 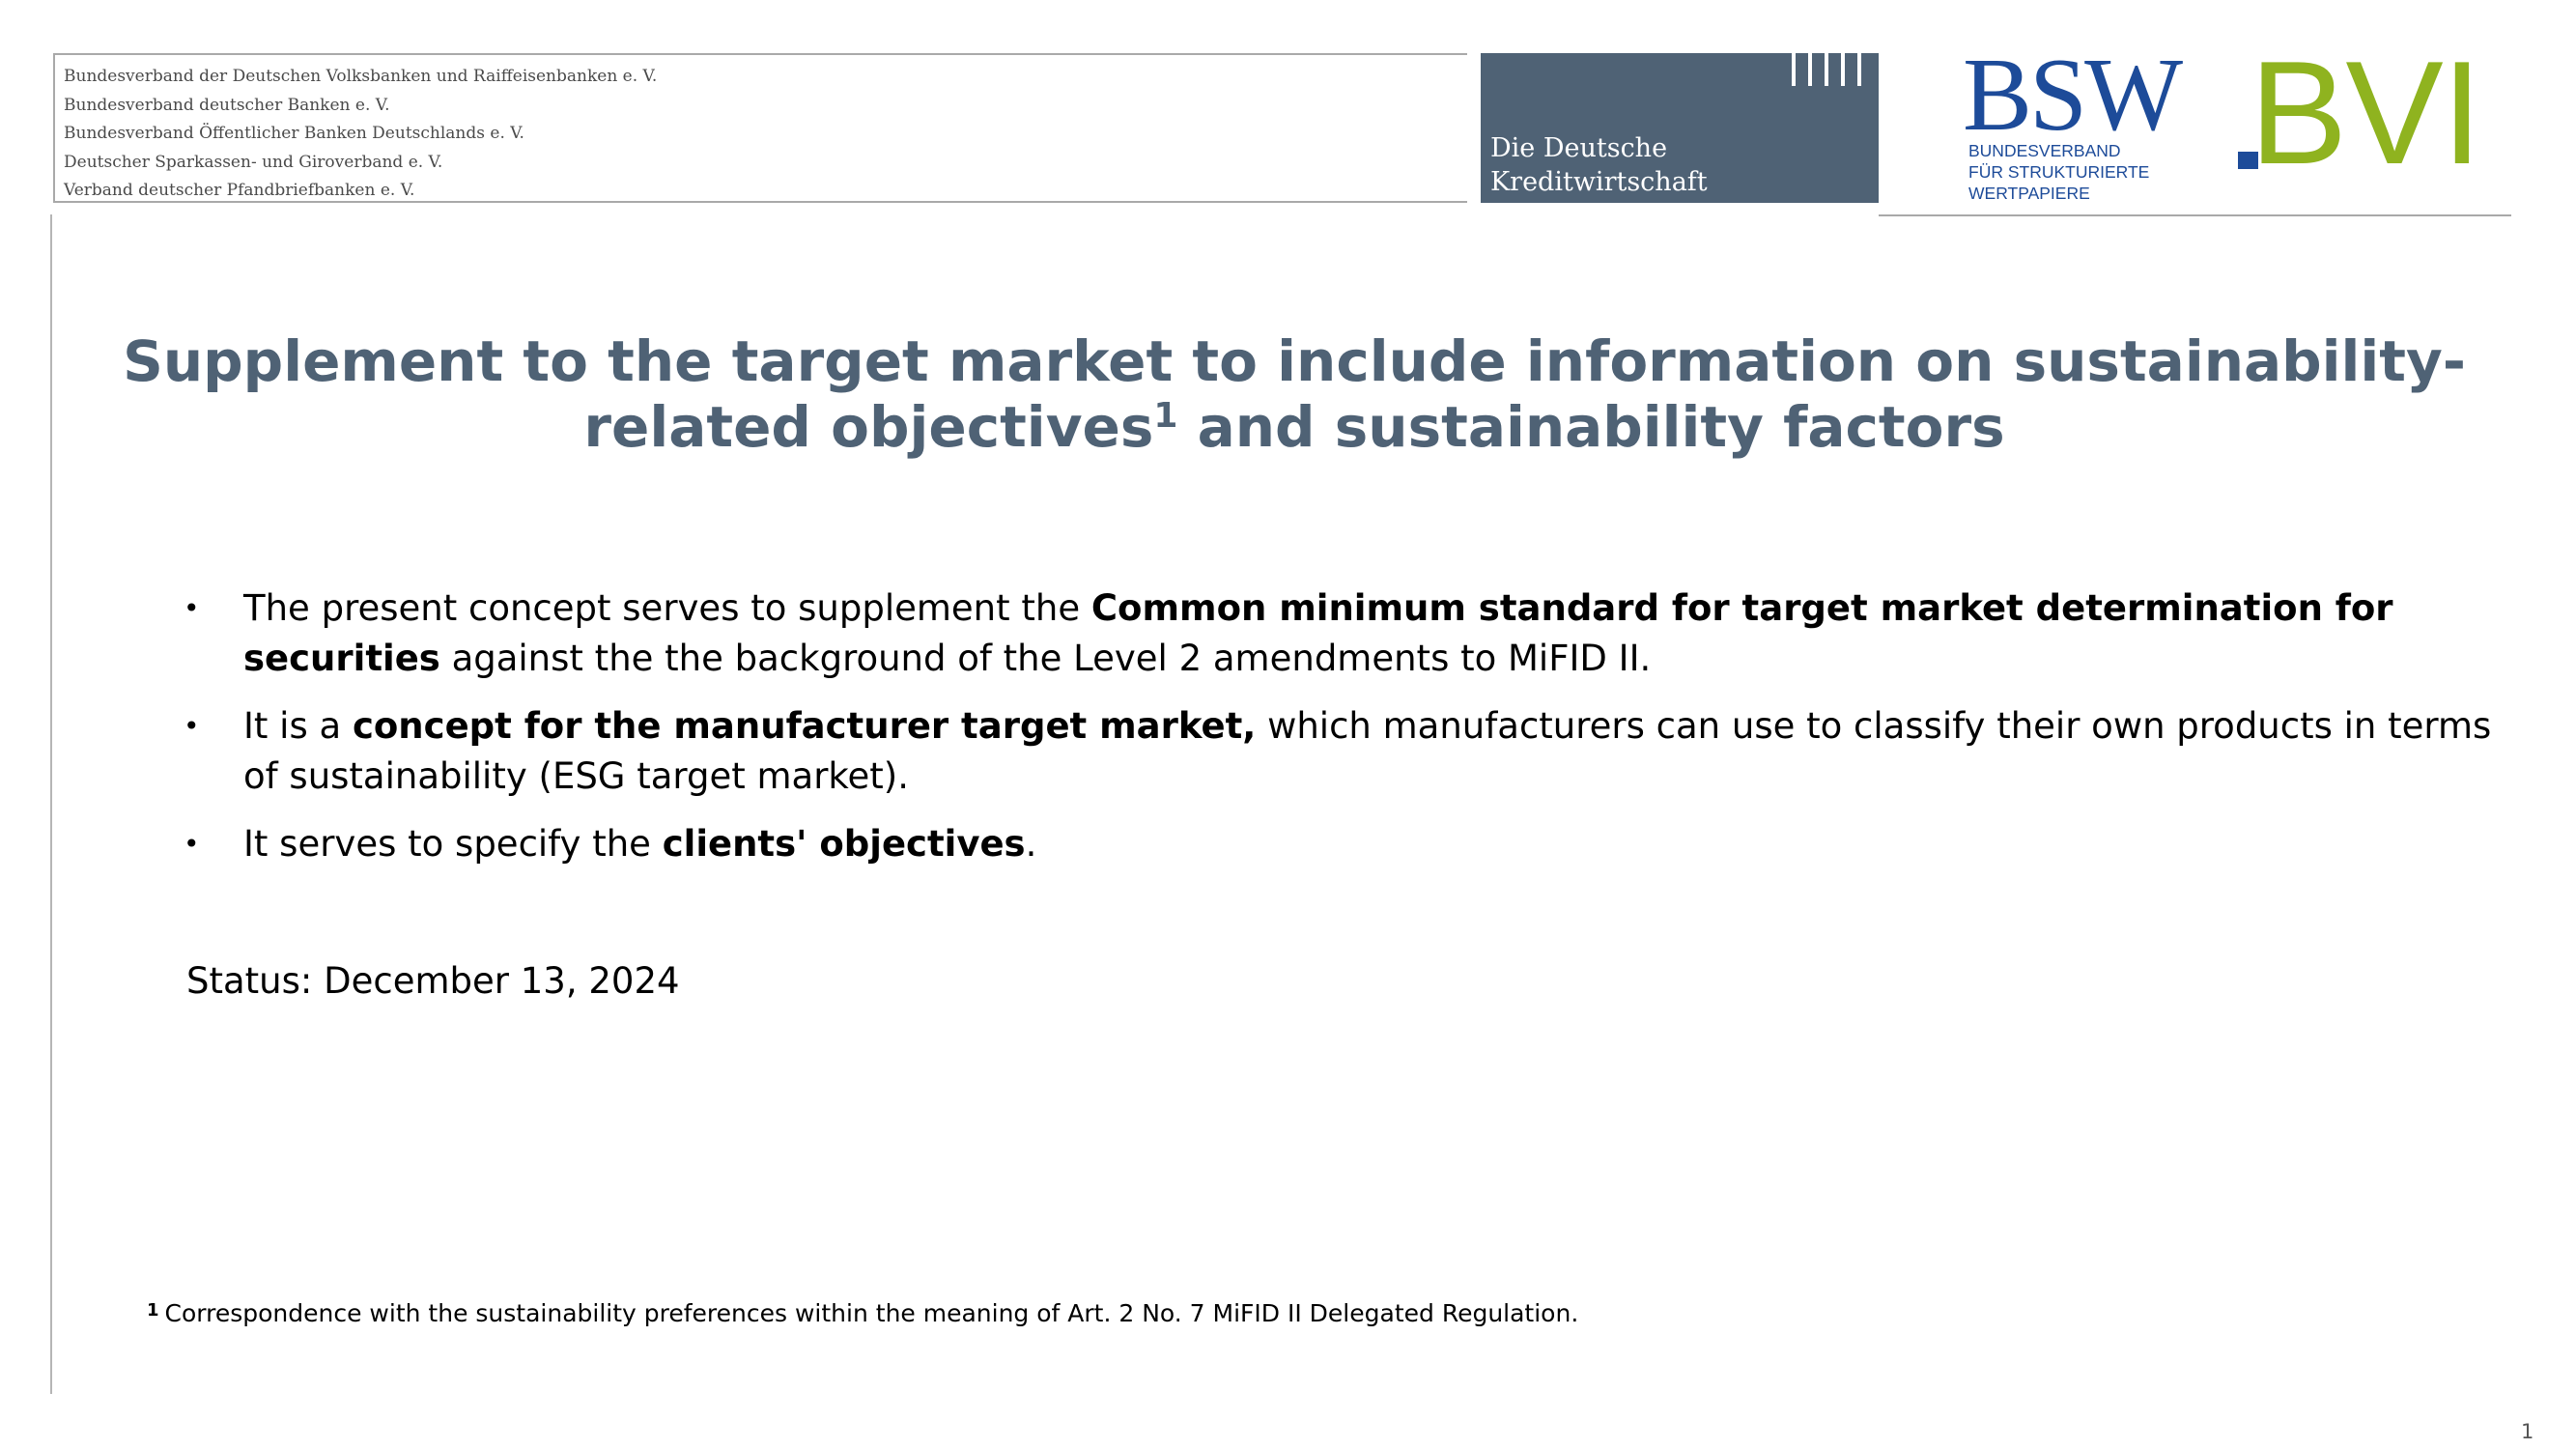 I want to click on ddk-logo-bars, so click(x=1826, y=69).